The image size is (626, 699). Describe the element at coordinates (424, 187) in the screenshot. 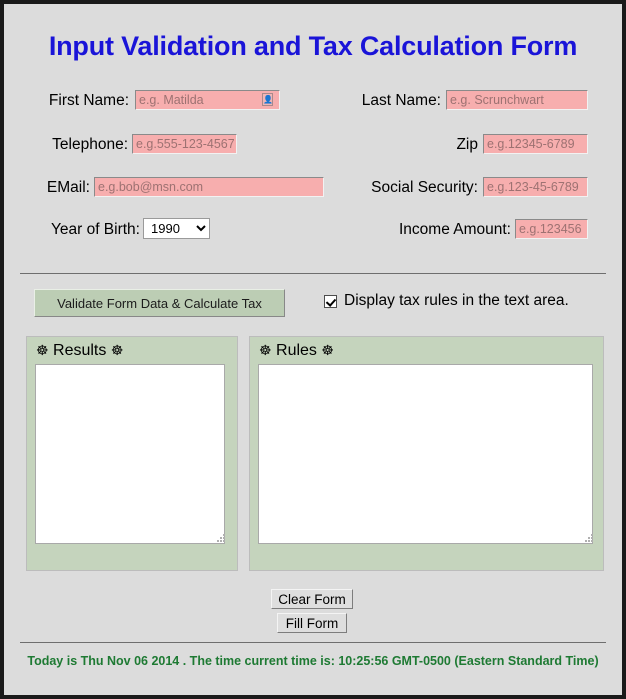

I see `social-security-label: Social Security:` at that location.